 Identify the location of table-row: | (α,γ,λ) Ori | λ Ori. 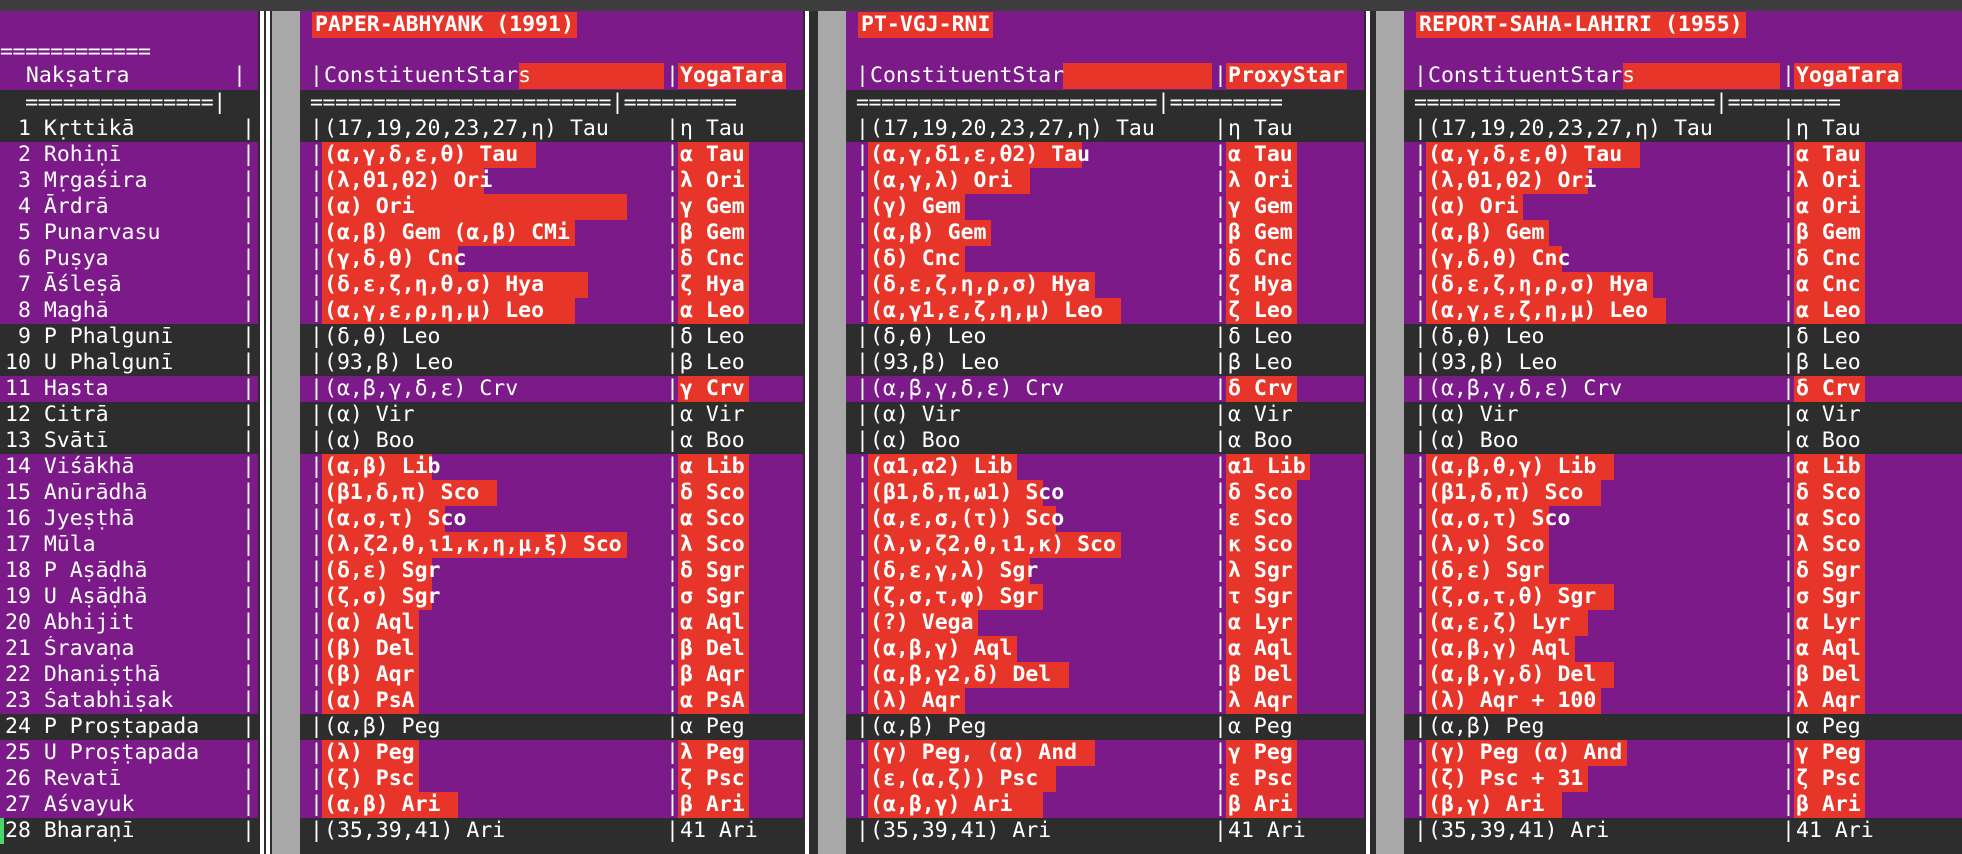
(1105, 181).